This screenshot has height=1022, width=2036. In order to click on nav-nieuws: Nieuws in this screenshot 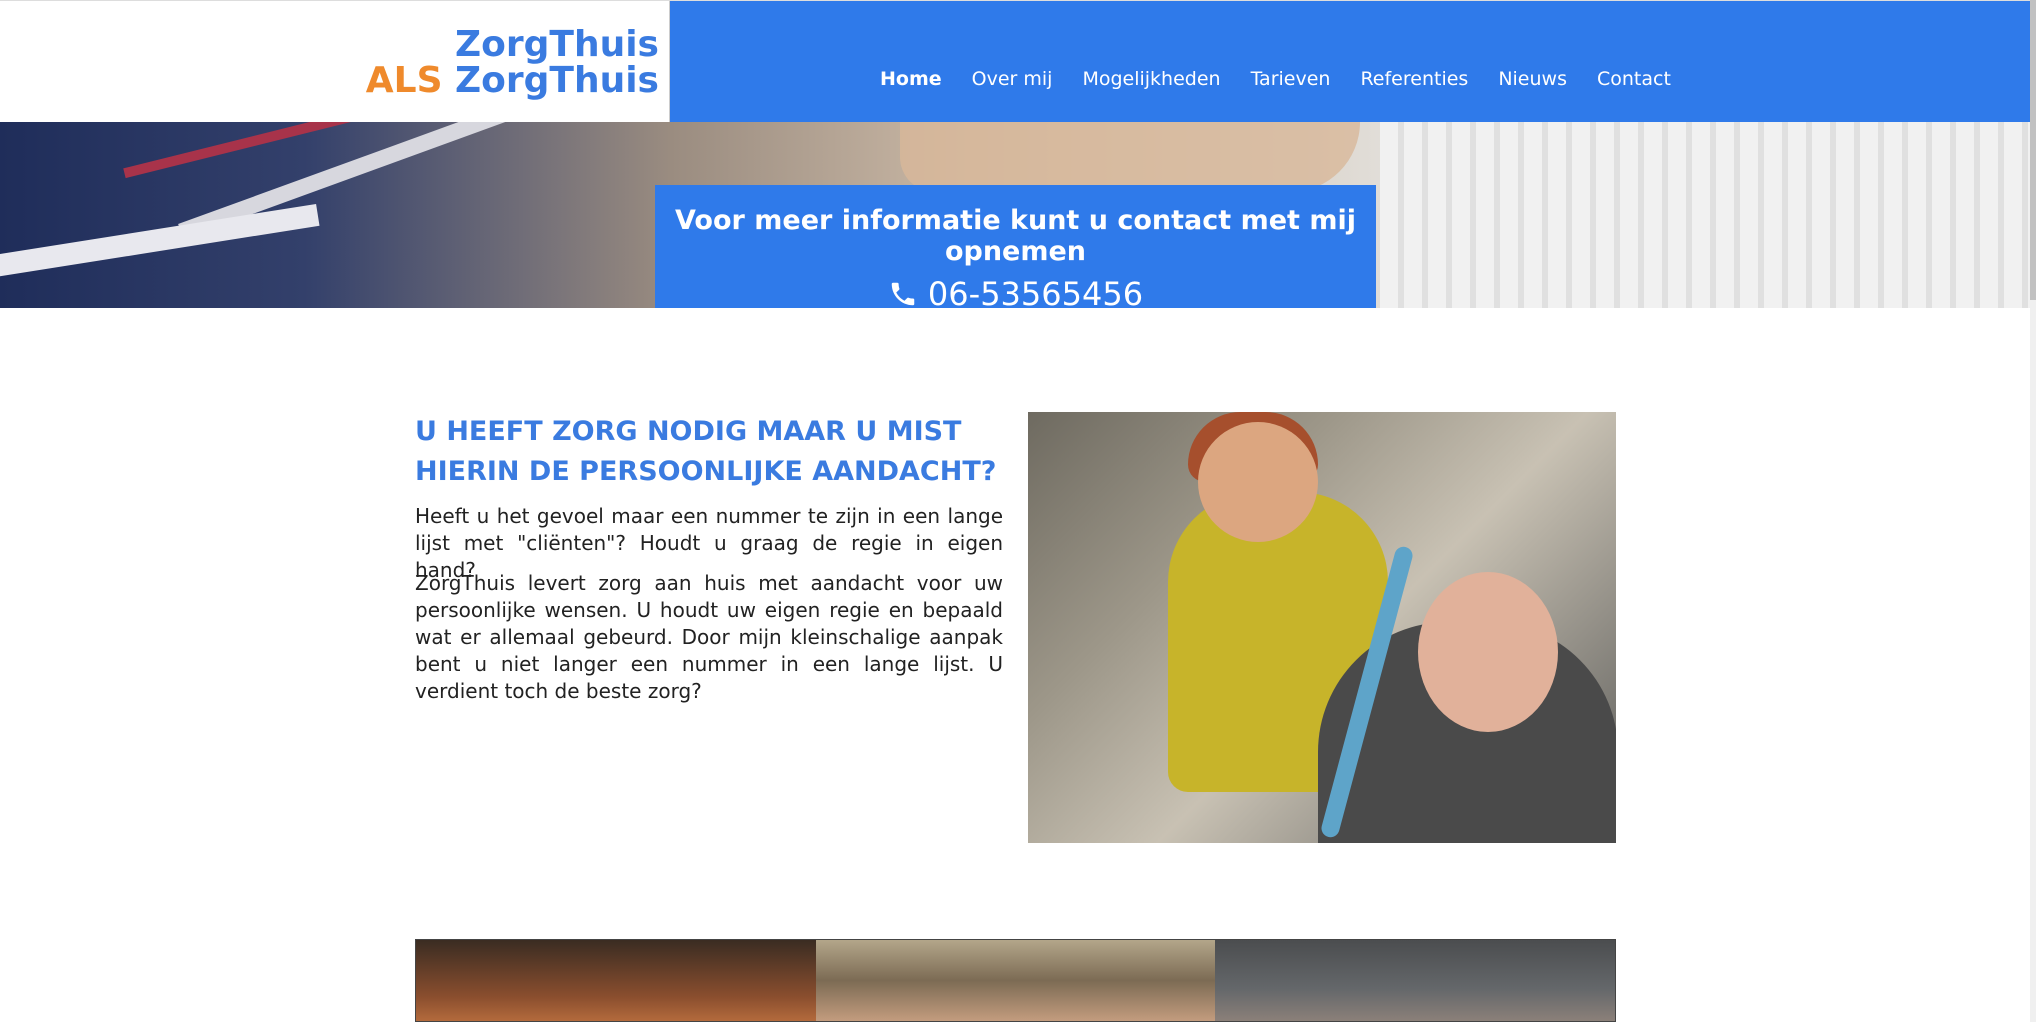, I will do `click(1532, 79)`.